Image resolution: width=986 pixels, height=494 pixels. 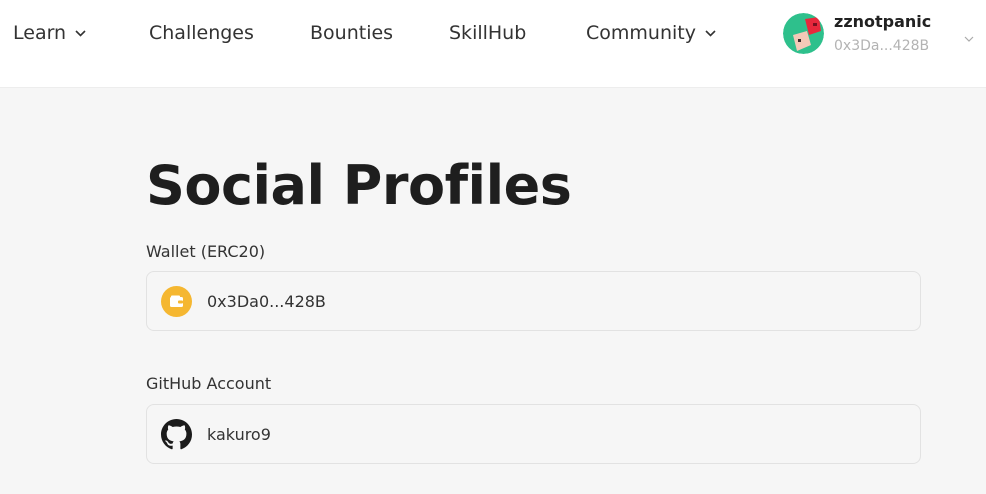 I want to click on nav-challenges: Challenges, so click(x=201, y=33).